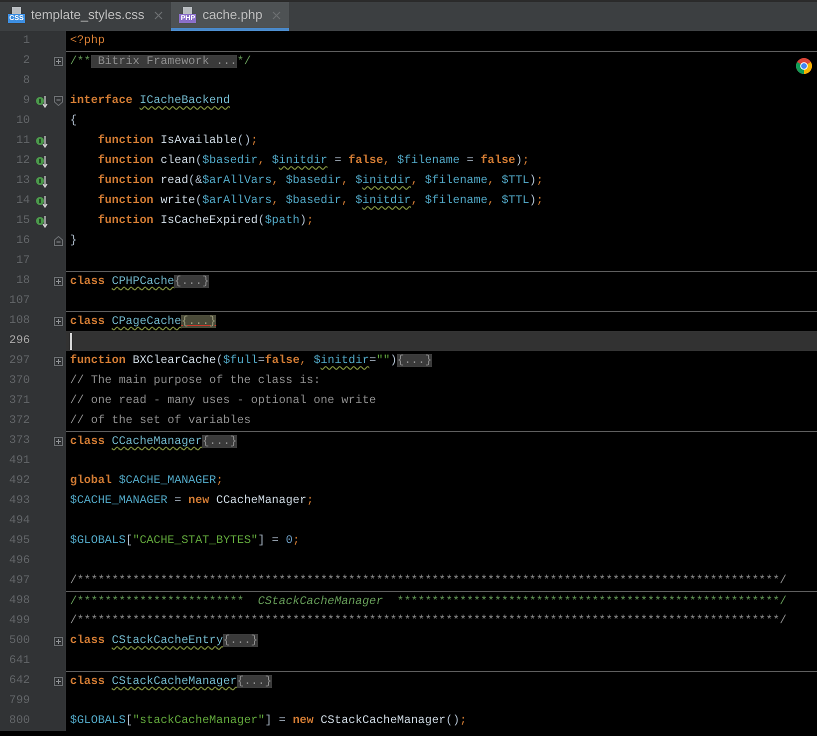  Describe the element at coordinates (87, 15) in the screenshot. I see `tab-label: template_styles.css` at that location.